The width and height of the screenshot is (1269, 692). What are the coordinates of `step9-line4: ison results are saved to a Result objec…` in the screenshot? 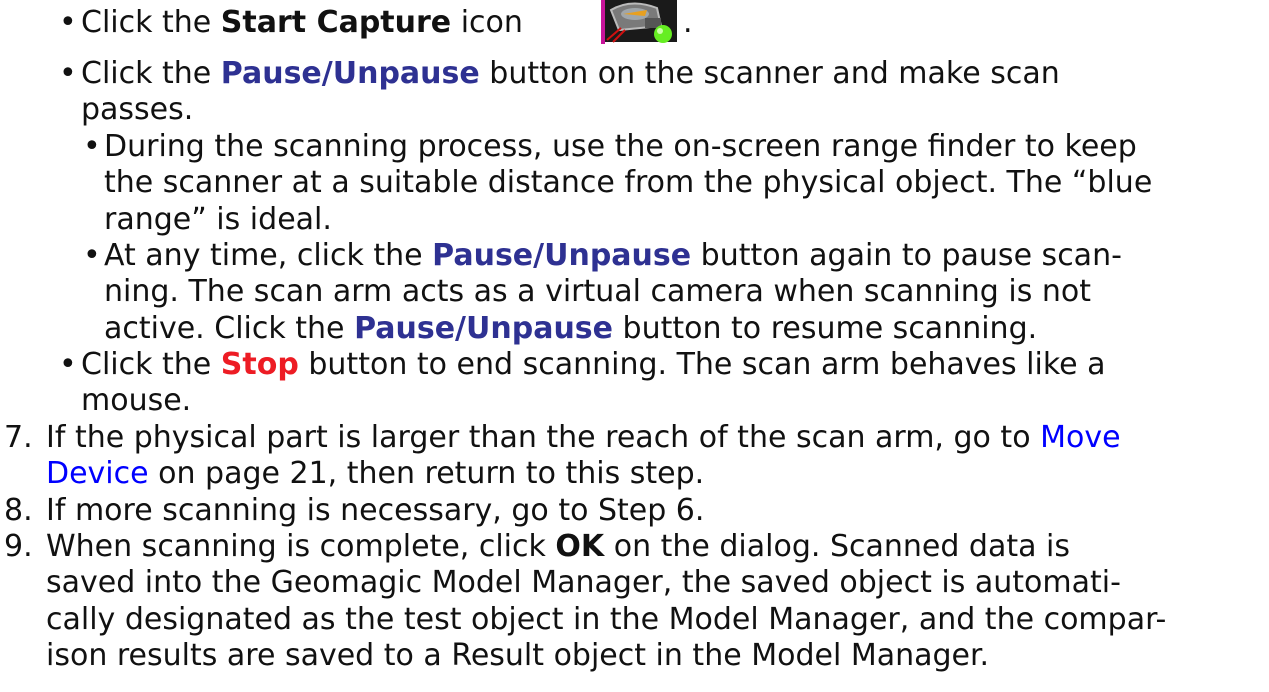 It's located at (518, 655).